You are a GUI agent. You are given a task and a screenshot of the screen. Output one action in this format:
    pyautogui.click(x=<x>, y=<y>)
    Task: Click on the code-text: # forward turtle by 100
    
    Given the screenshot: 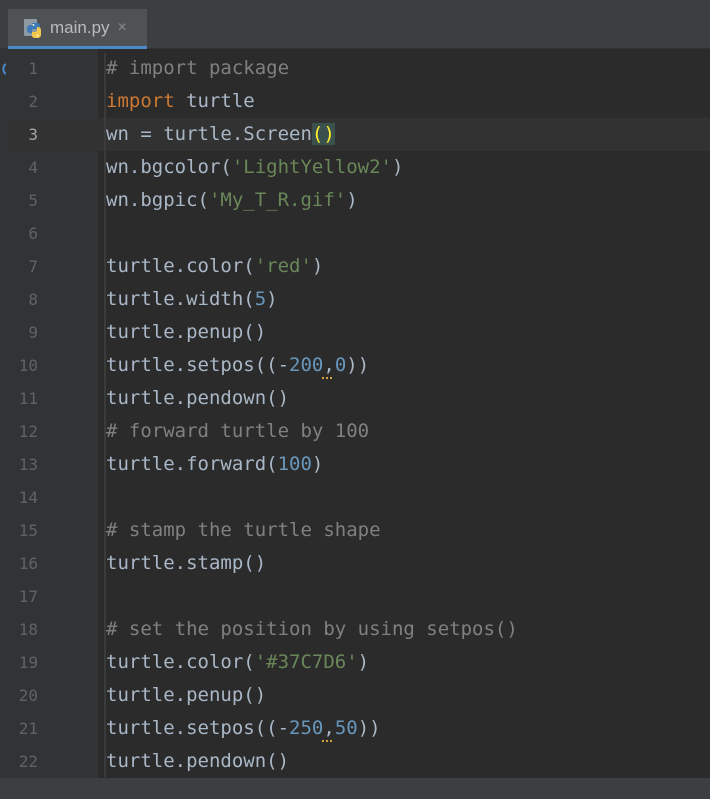 What is the action you would take?
    pyautogui.click(x=237, y=431)
    